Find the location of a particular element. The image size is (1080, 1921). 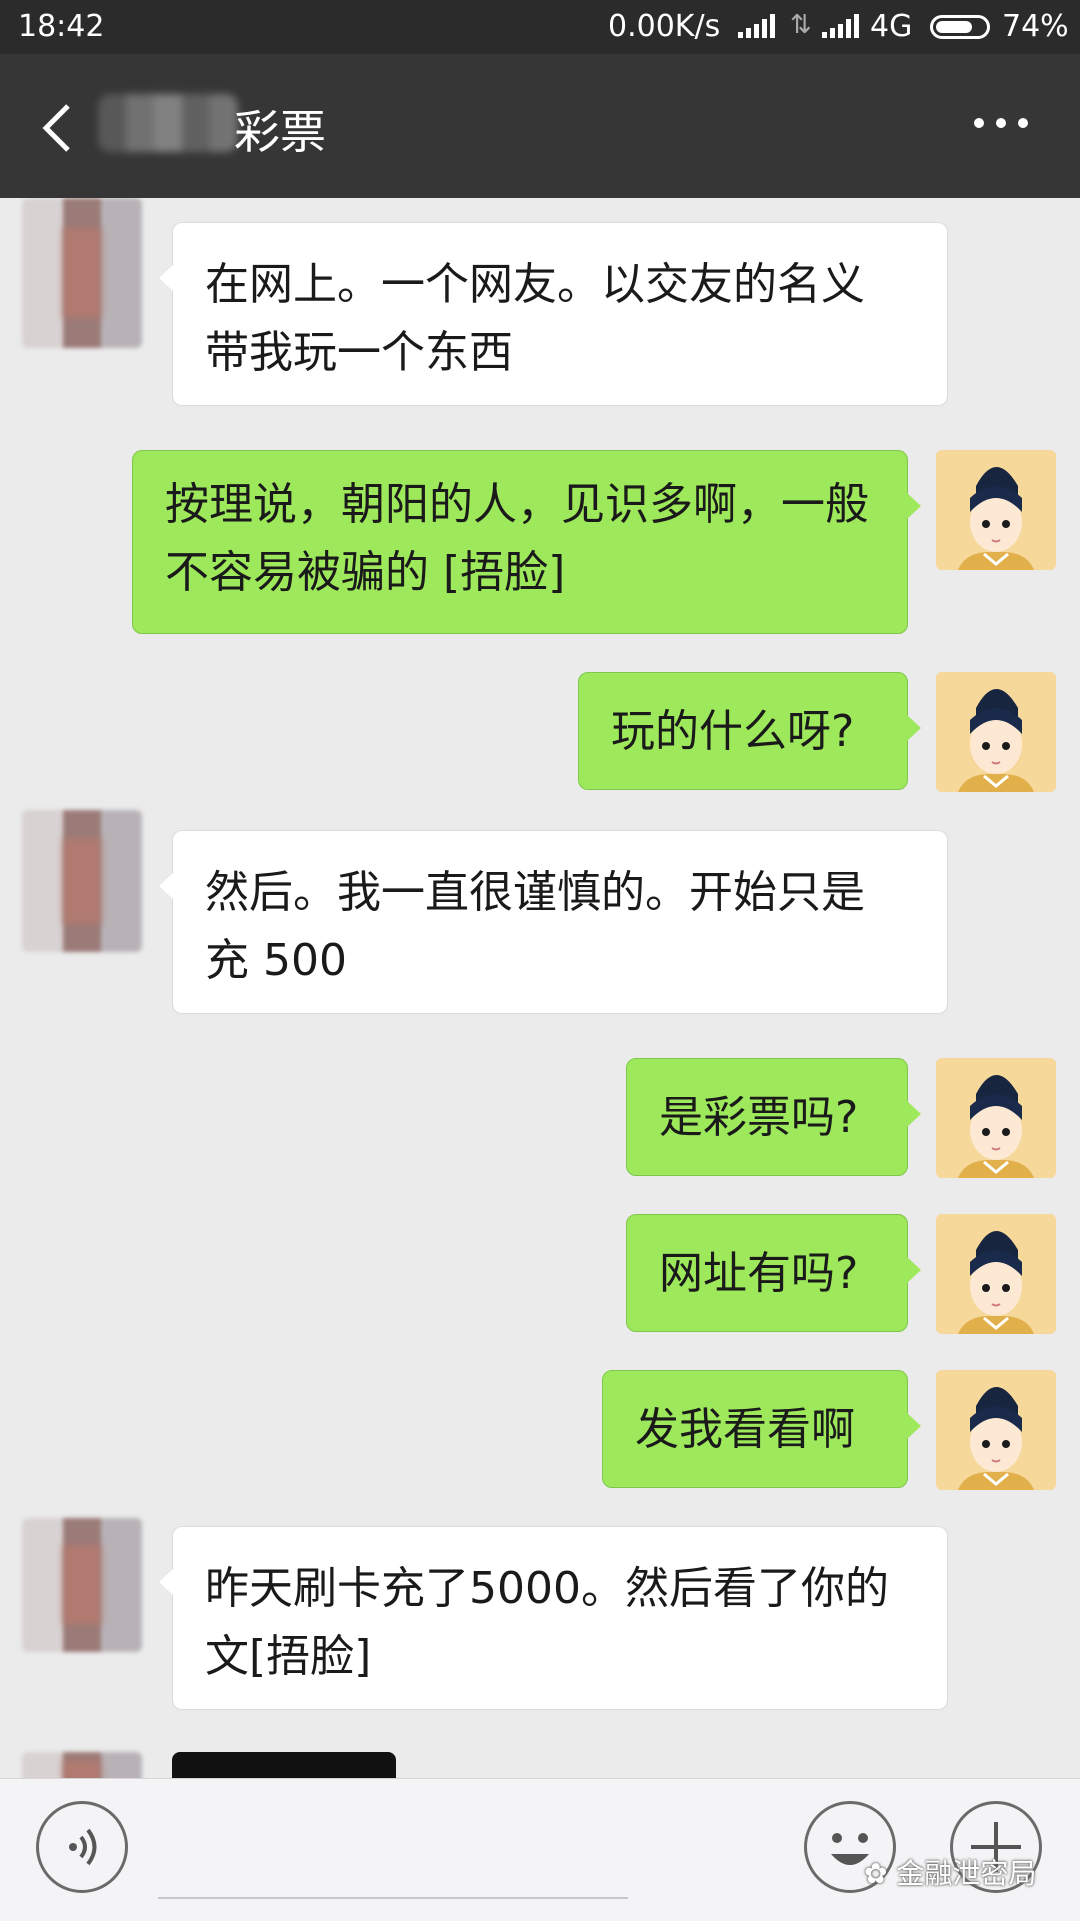

network-type: 4G is located at coordinates (891, 26).